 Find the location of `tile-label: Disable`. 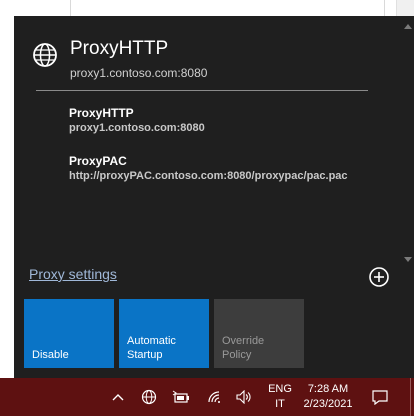

tile-label: Disable is located at coordinates (50, 355).